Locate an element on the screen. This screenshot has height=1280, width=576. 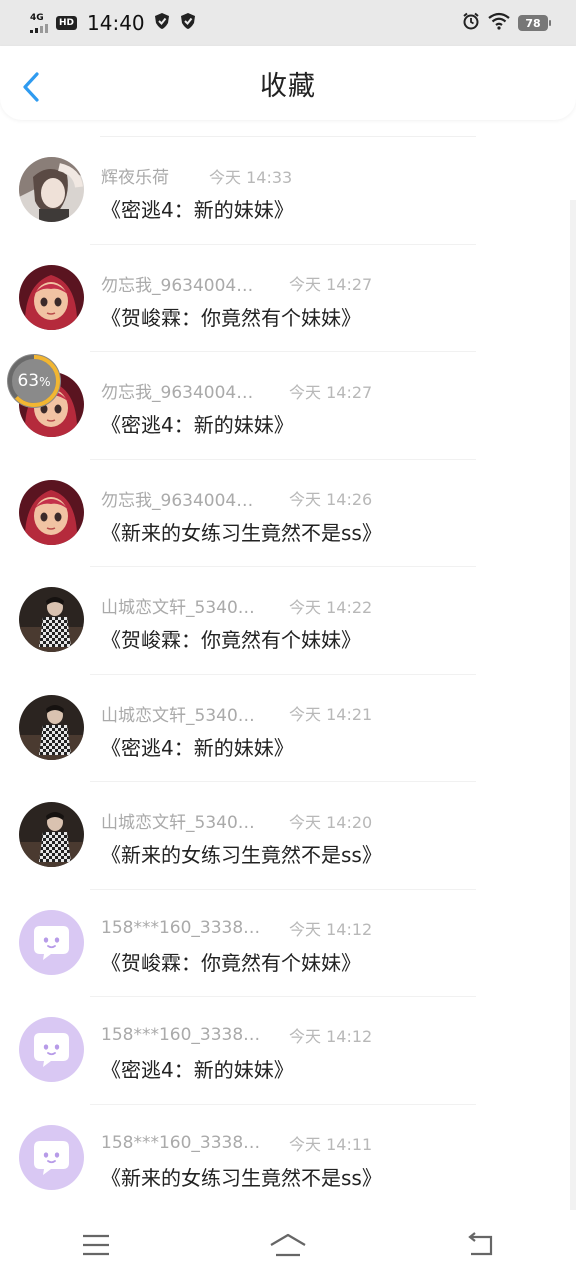
item-meta: 158***160_3338… 今天 14:11 is located at coordinates (236, 1143).